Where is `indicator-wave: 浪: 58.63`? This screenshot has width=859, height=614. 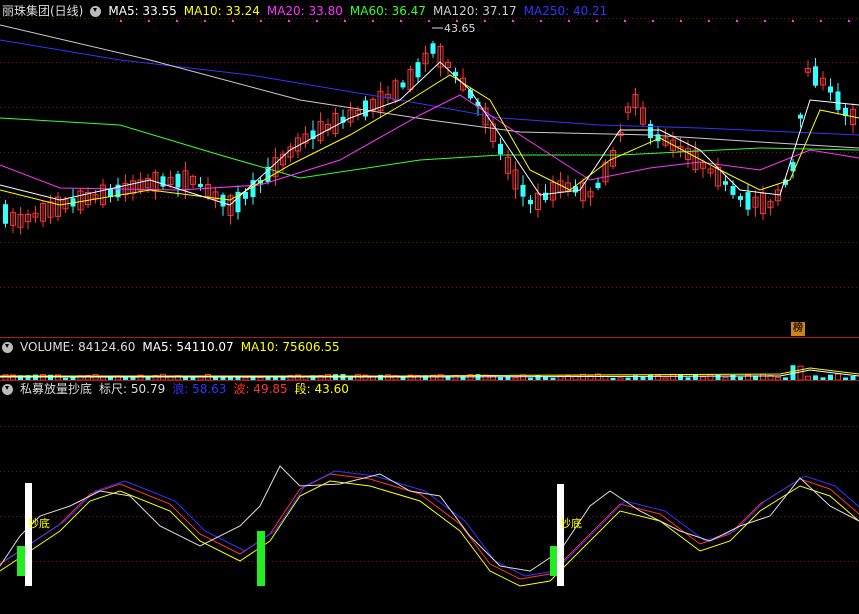
indicator-wave: 浪: 58.63 is located at coordinates (199, 389).